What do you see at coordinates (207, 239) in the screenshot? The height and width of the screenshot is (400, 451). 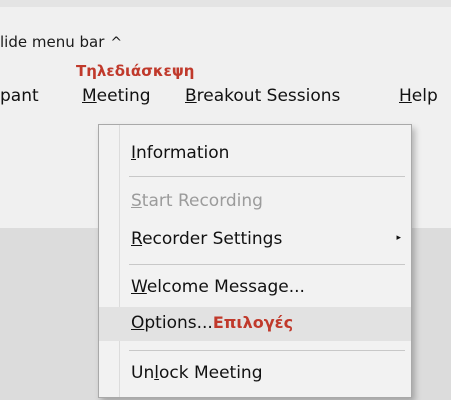 I see `menu-item-recorder-settings-label: Recorder Settings` at bounding box center [207, 239].